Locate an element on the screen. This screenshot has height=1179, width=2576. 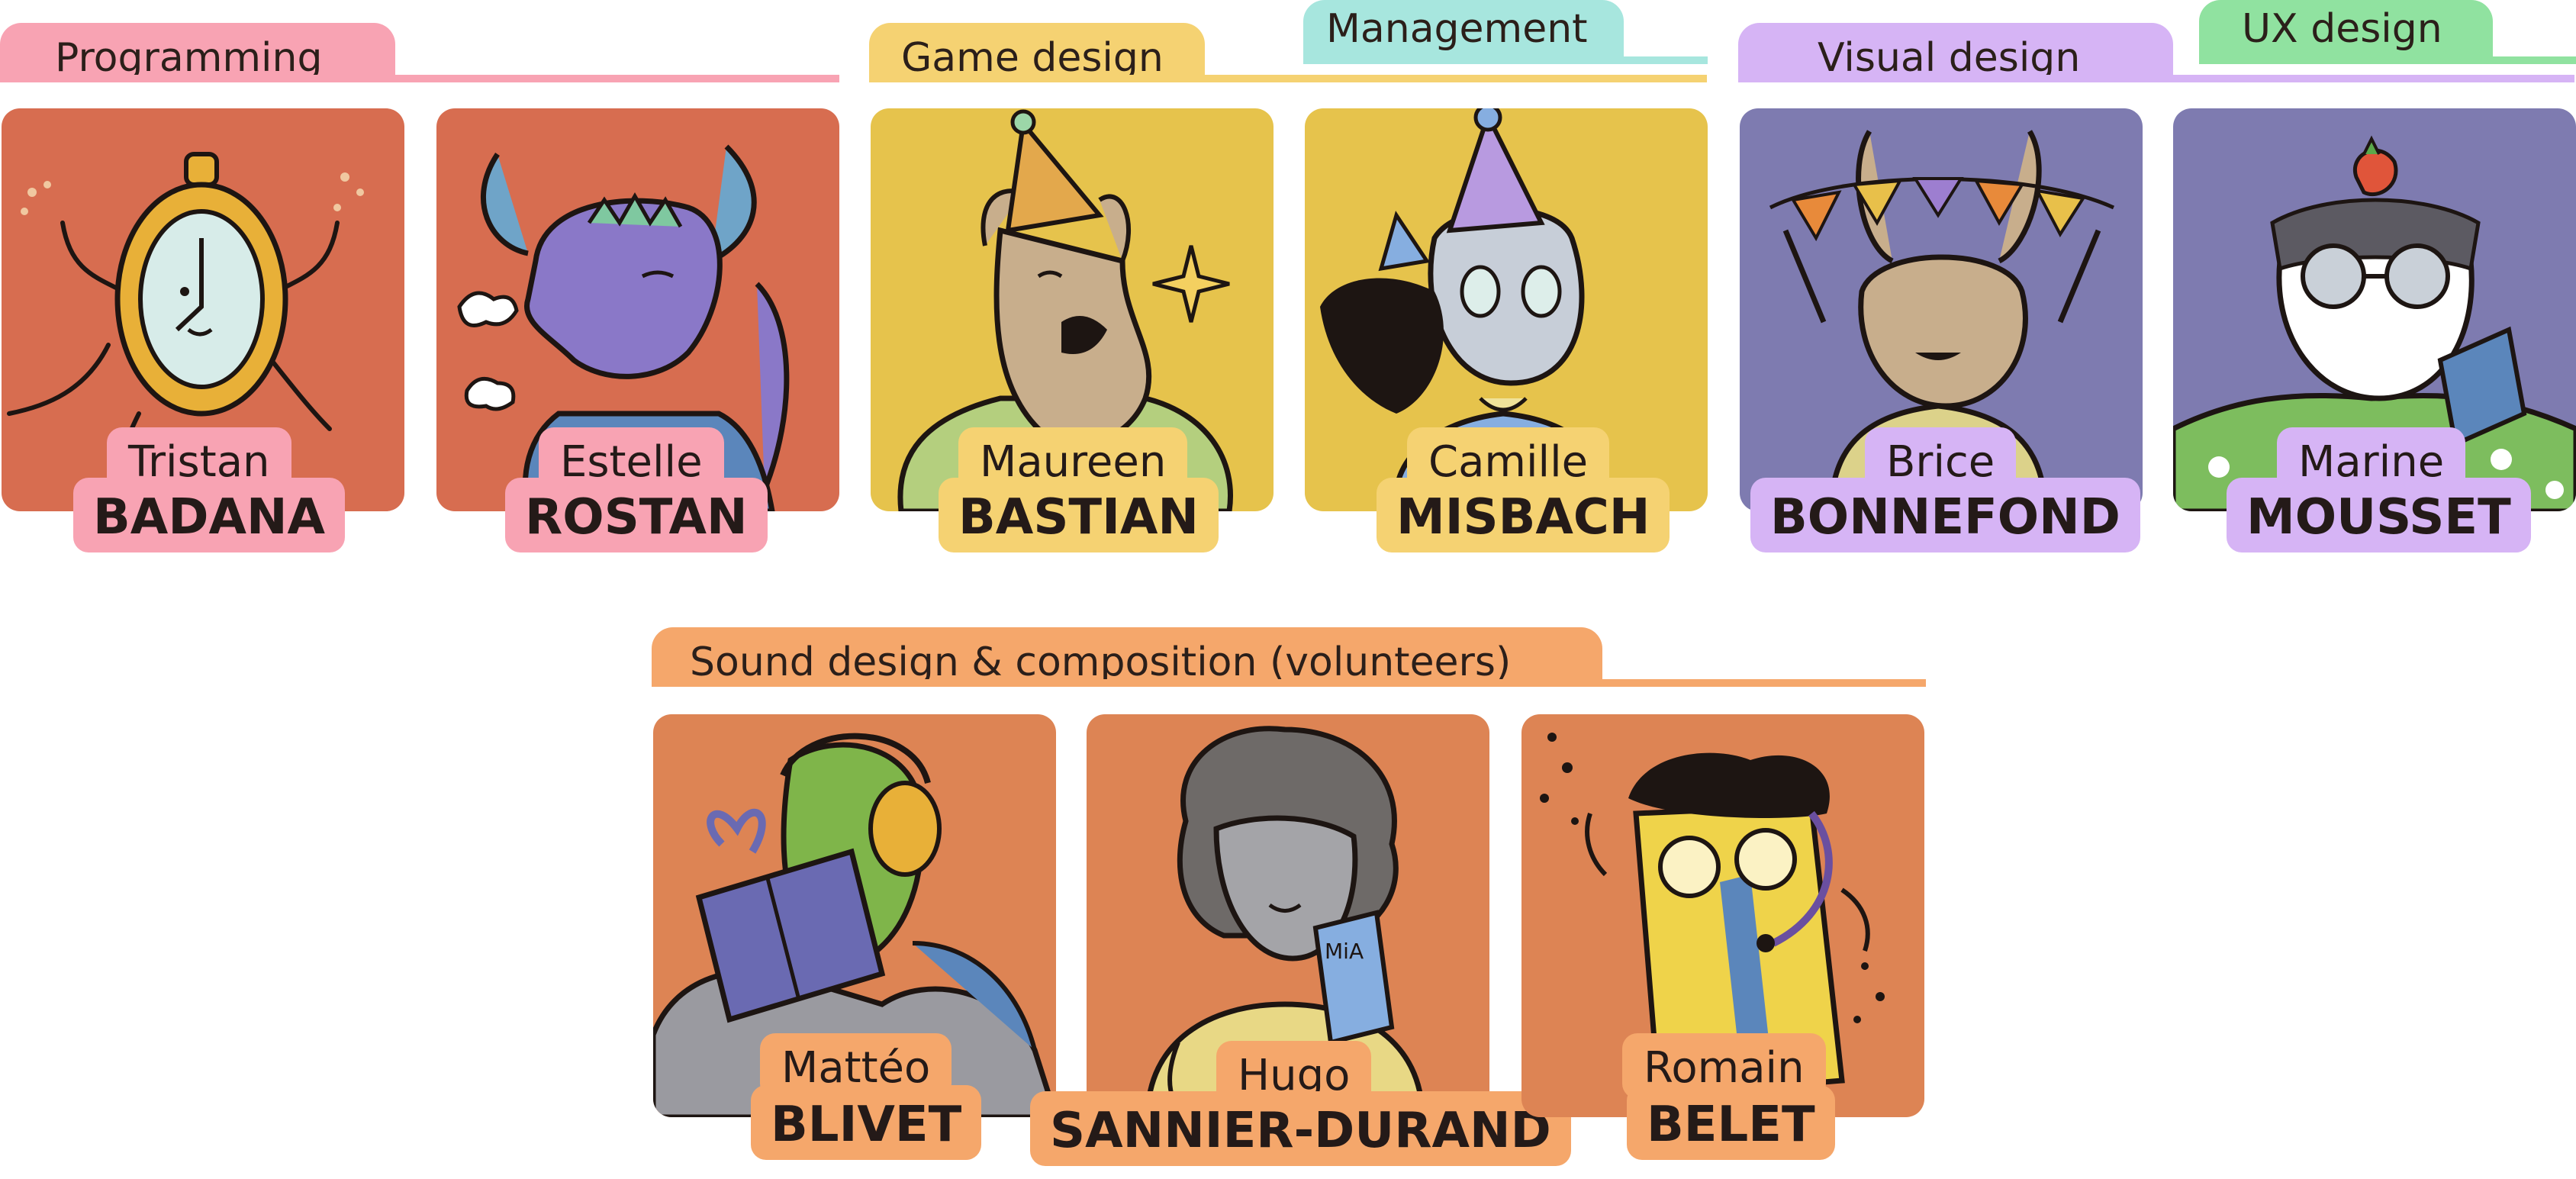
last-name-tag-bonnefond: BONNEFOND is located at coordinates (1945, 515).